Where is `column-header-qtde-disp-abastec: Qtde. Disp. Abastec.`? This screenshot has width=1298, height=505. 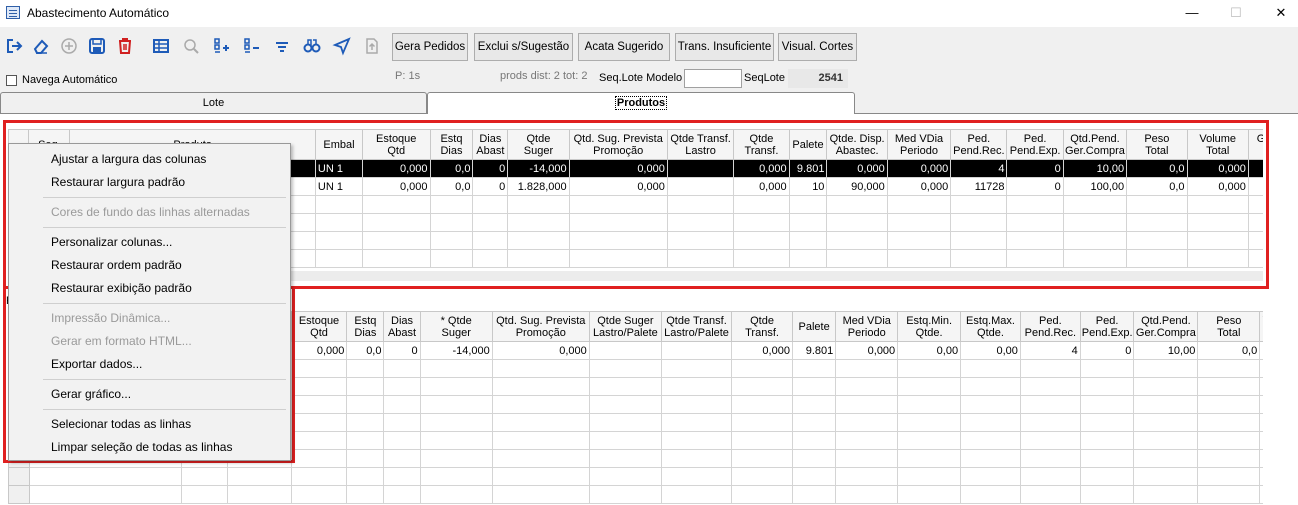 column-header-qtde-disp-abastec: Qtde. Disp. Abastec. is located at coordinates (857, 144).